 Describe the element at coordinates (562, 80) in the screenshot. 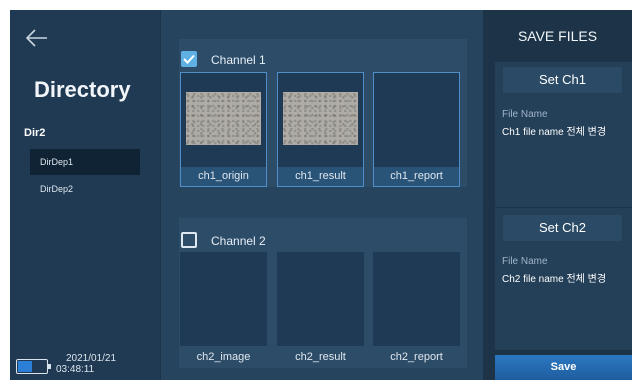

I see `set-ch1-button: Set Ch1` at that location.